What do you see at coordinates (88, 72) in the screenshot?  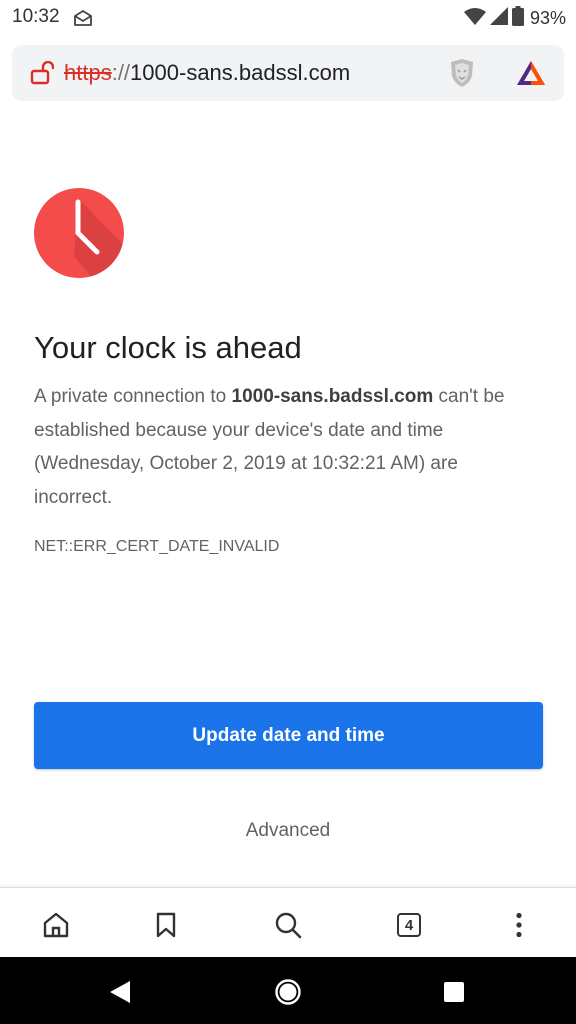 I see `url-scheme: https` at bounding box center [88, 72].